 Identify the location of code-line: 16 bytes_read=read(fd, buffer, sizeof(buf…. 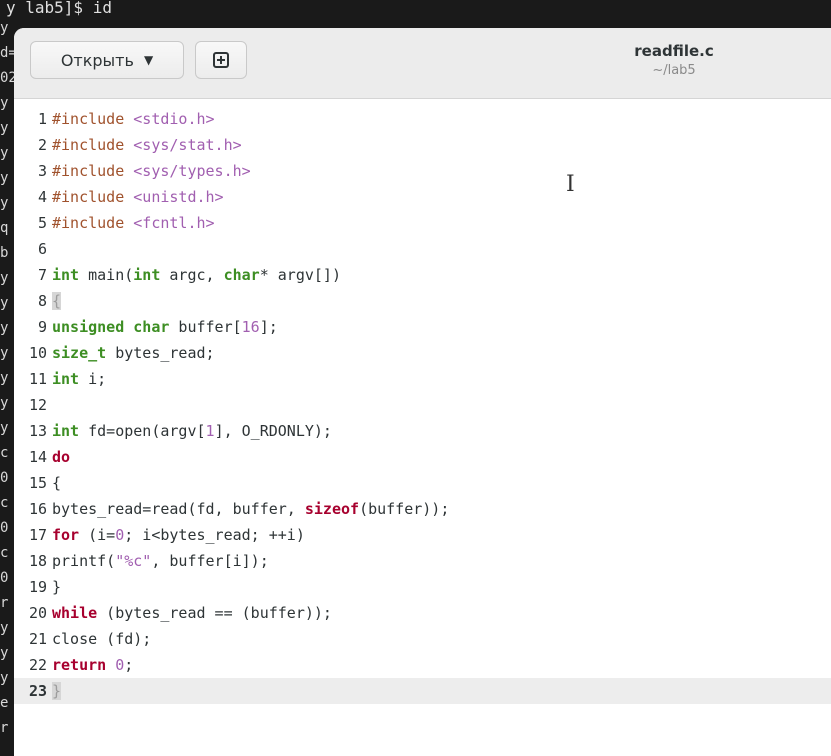
(422, 509).